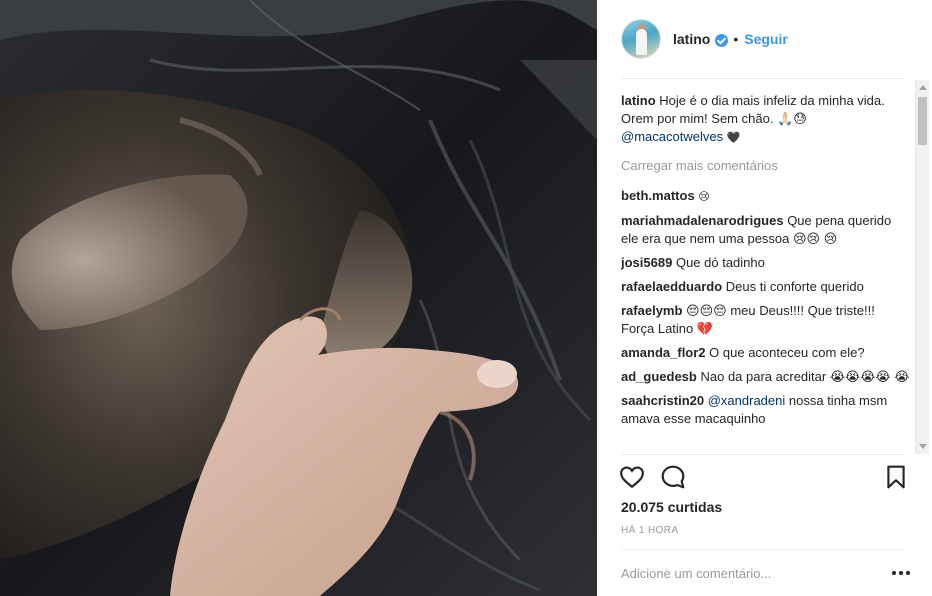 Image resolution: width=932 pixels, height=596 pixels. Describe the element at coordinates (658, 195) in the screenshot. I see `comment-username: beth.mattos` at that location.